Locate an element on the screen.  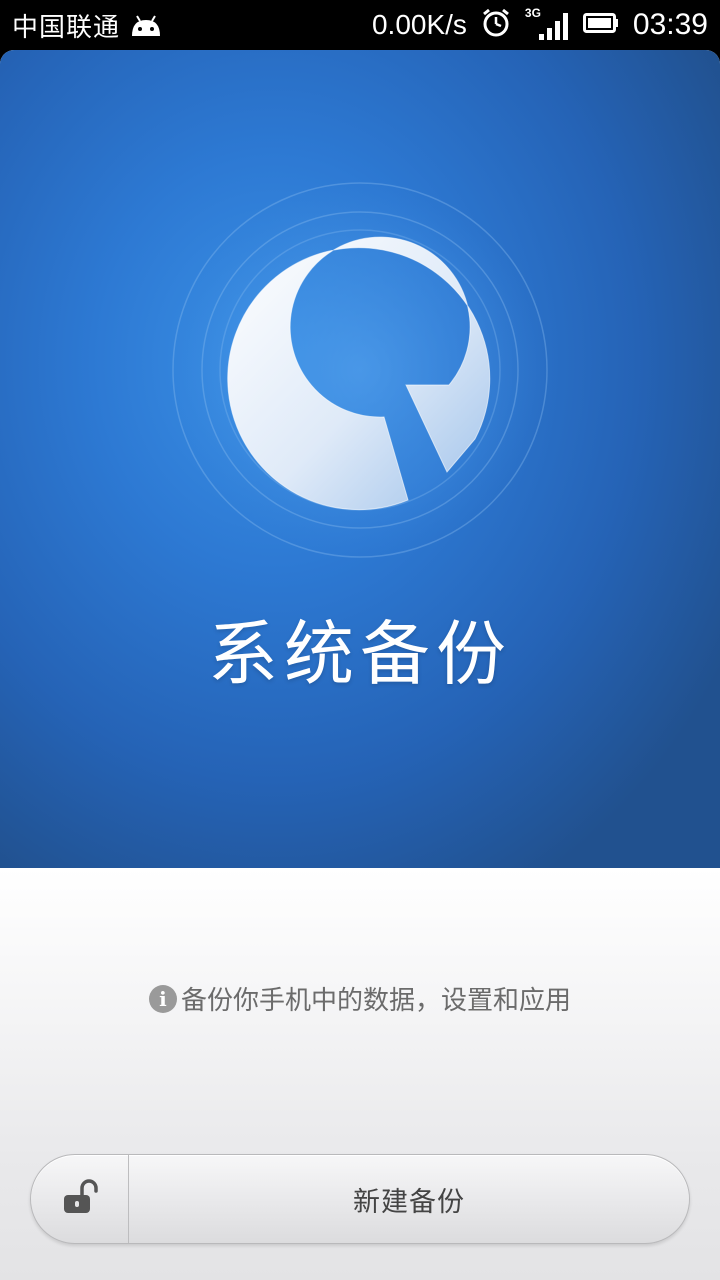
lock-button is located at coordinates (80, 1199).